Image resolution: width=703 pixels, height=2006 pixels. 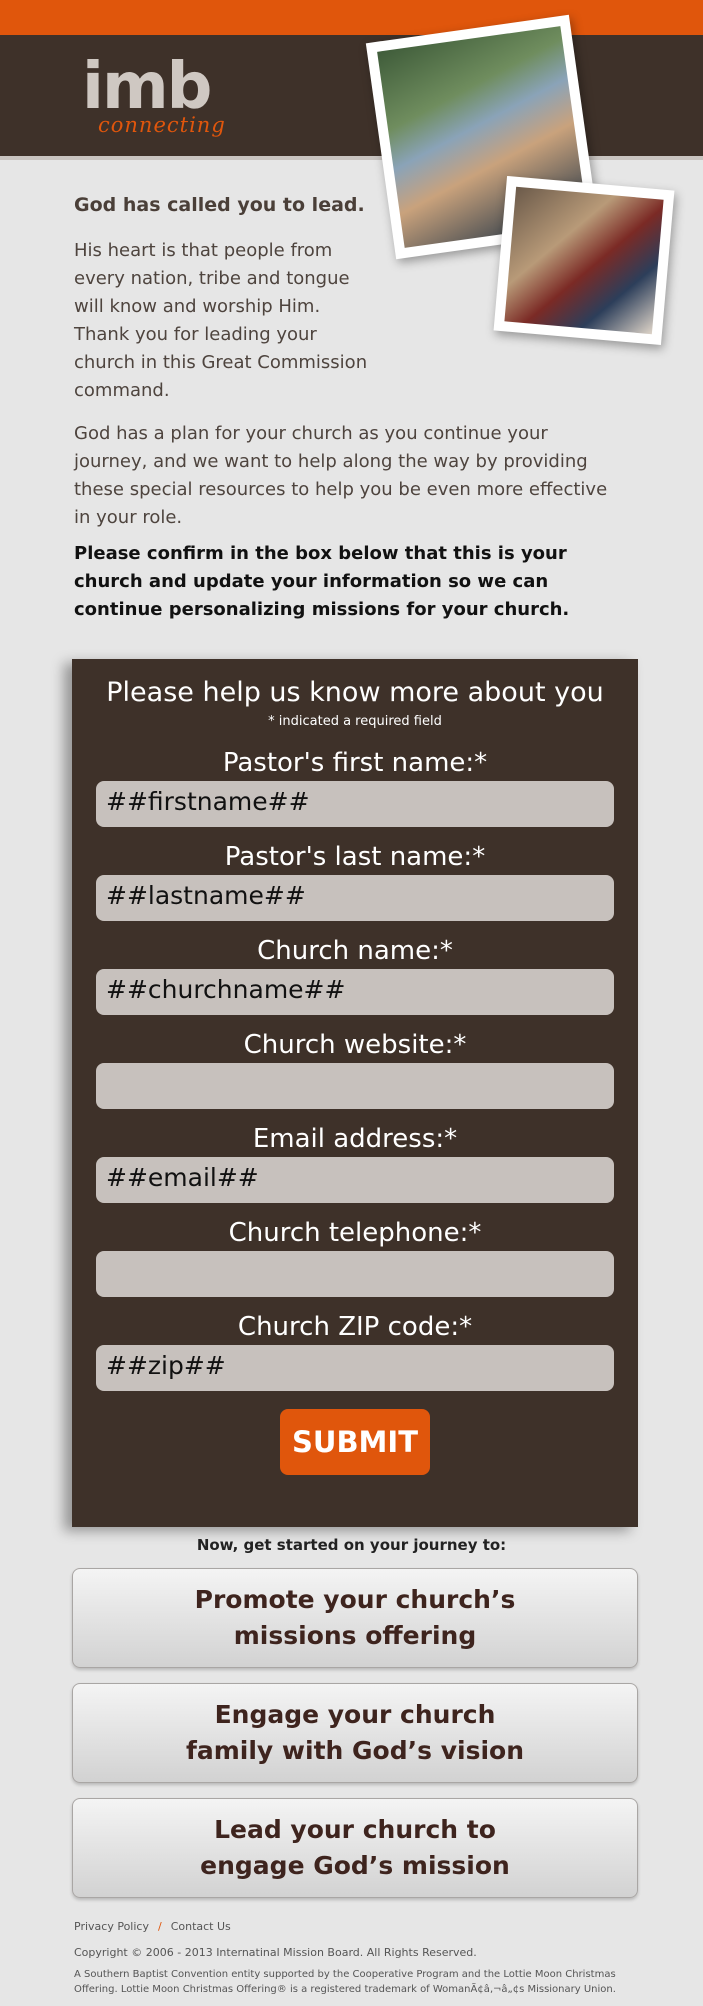 What do you see at coordinates (355, 1180) in the screenshot?
I see `email-input: ##email##` at bounding box center [355, 1180].